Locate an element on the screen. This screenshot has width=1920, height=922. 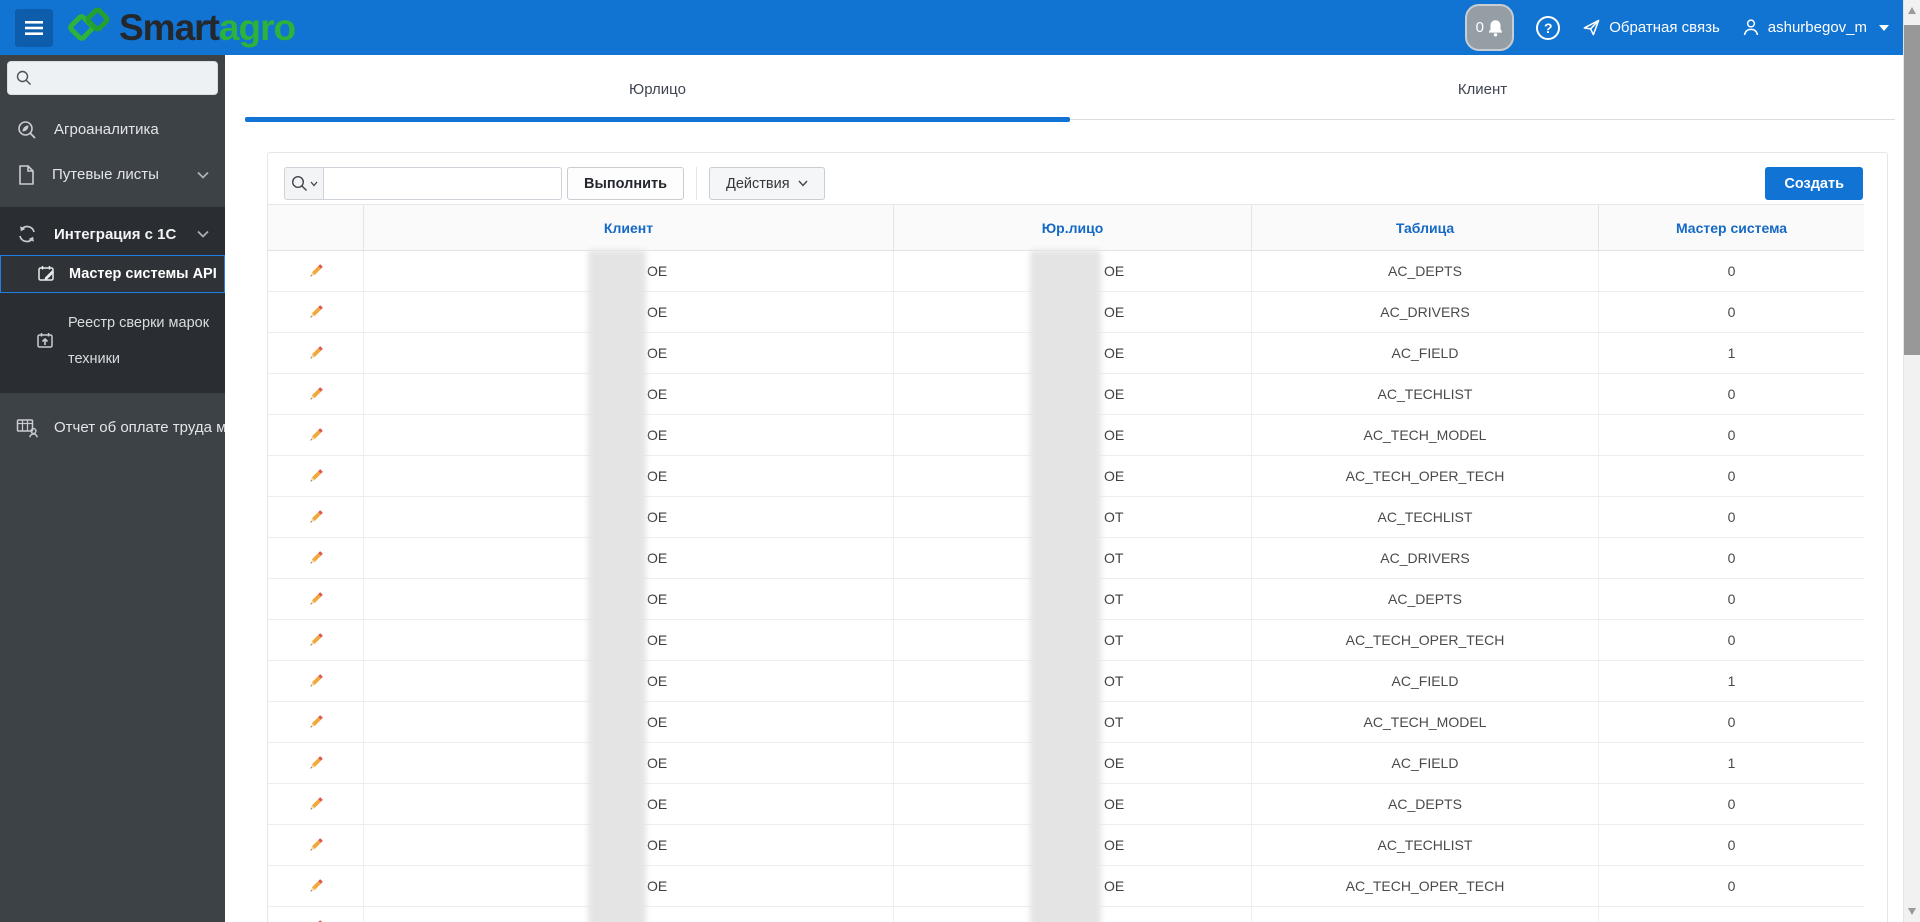
actions-label: Действия is located at coordinates (758, 183).